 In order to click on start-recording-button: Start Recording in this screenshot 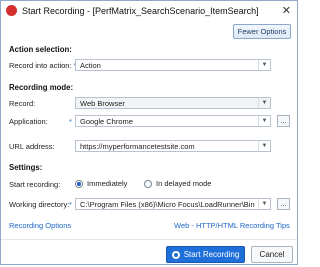, I will do `click(205, 254)`.